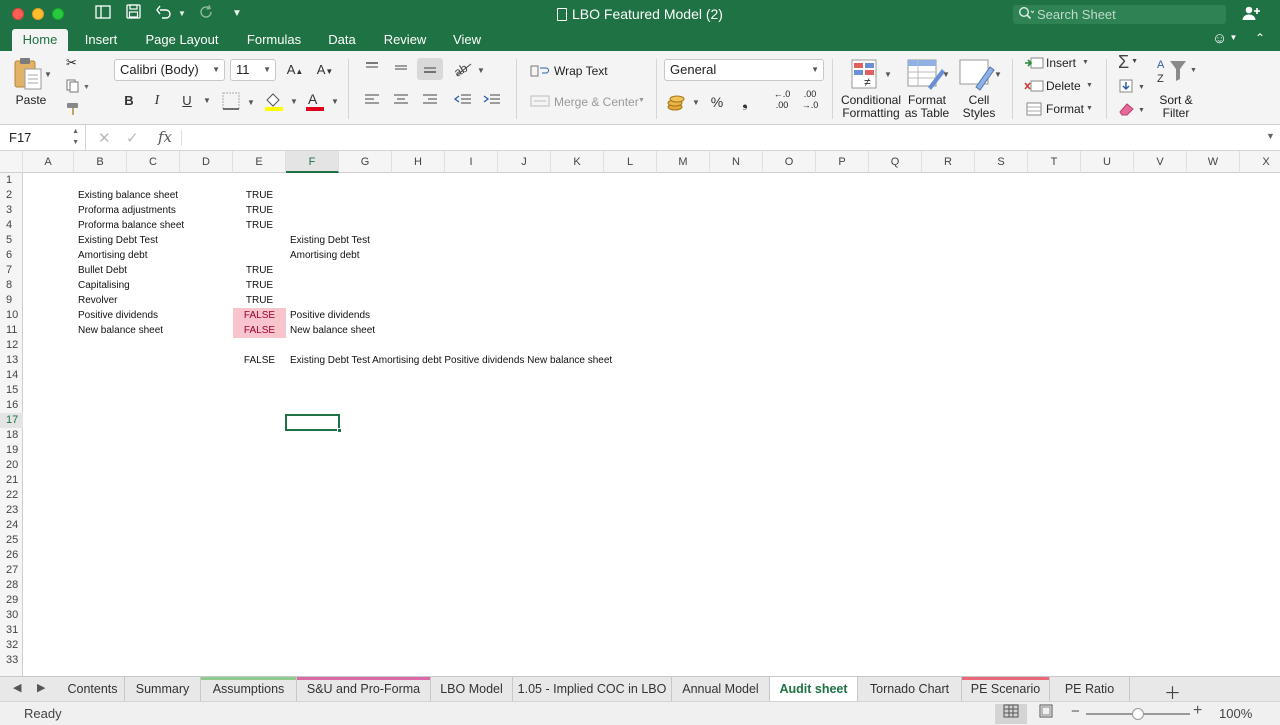 The width and height of the screenshot is (1280, 725). I want to click on row-header-4: 4, so click(11, 225).